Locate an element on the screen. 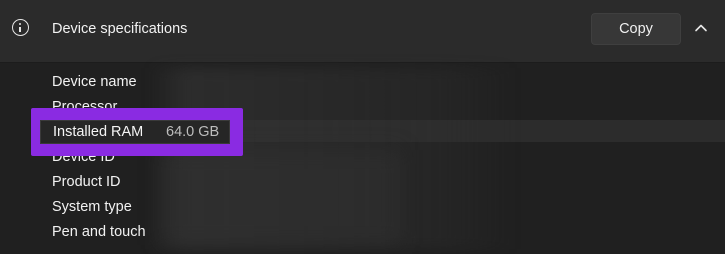 Image resolution: width=725 pixels, height=254 pixels. redacted-values-lower is located at coordinates (280, 197).